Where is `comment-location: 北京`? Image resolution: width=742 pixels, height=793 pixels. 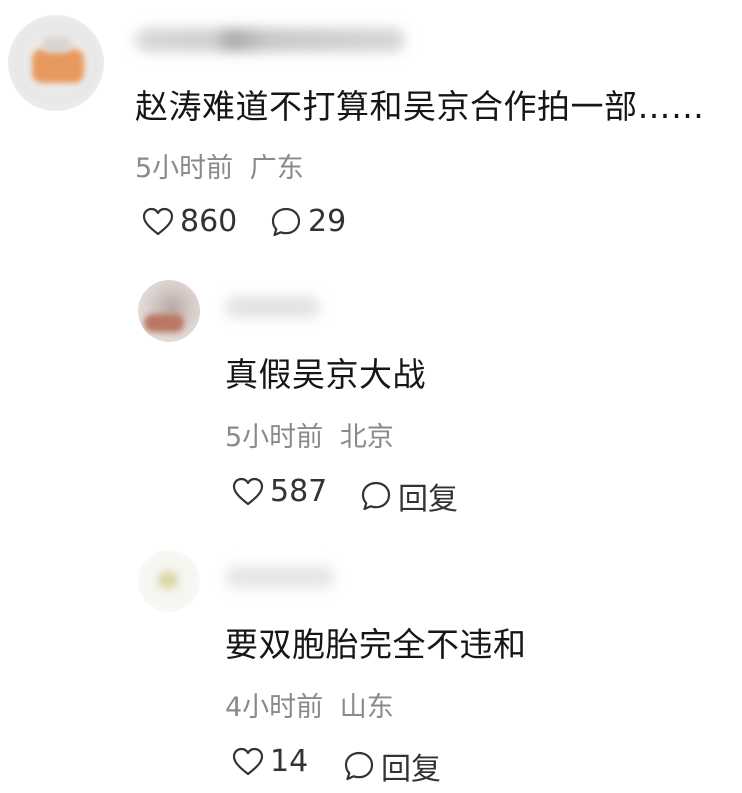
comment-location: 北京 is located at coordinates (366, 437).